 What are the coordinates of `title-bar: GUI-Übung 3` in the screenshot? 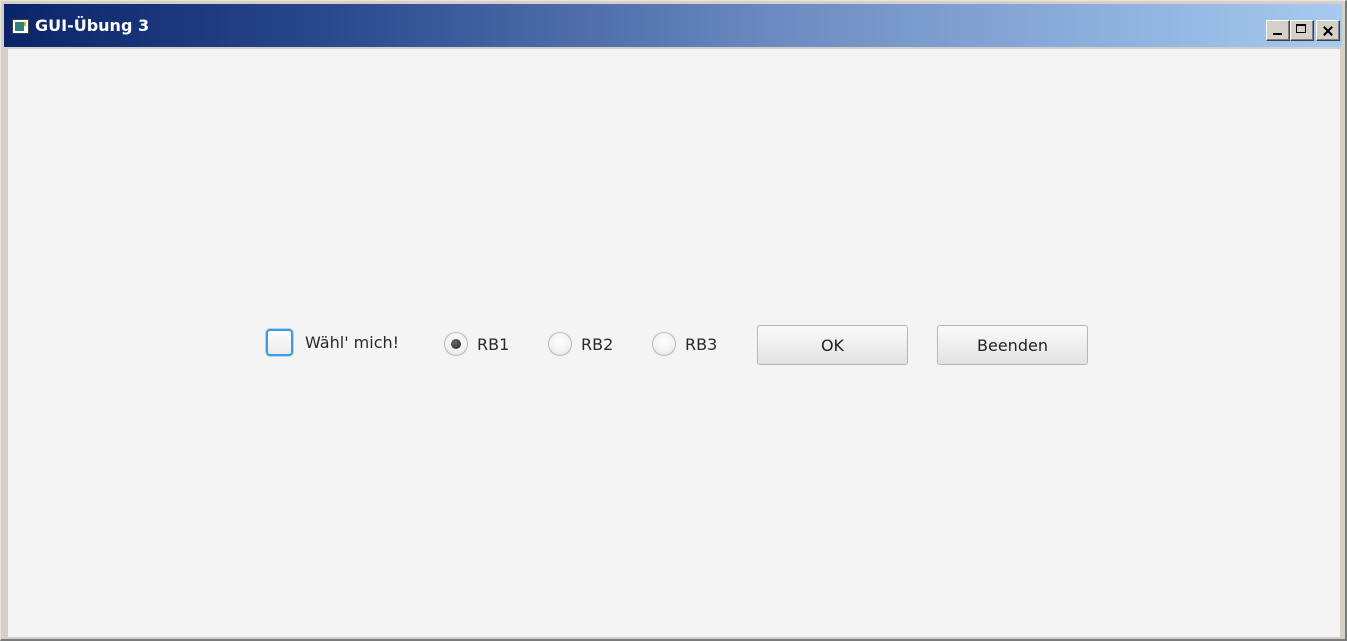 It's located at (673, 25).